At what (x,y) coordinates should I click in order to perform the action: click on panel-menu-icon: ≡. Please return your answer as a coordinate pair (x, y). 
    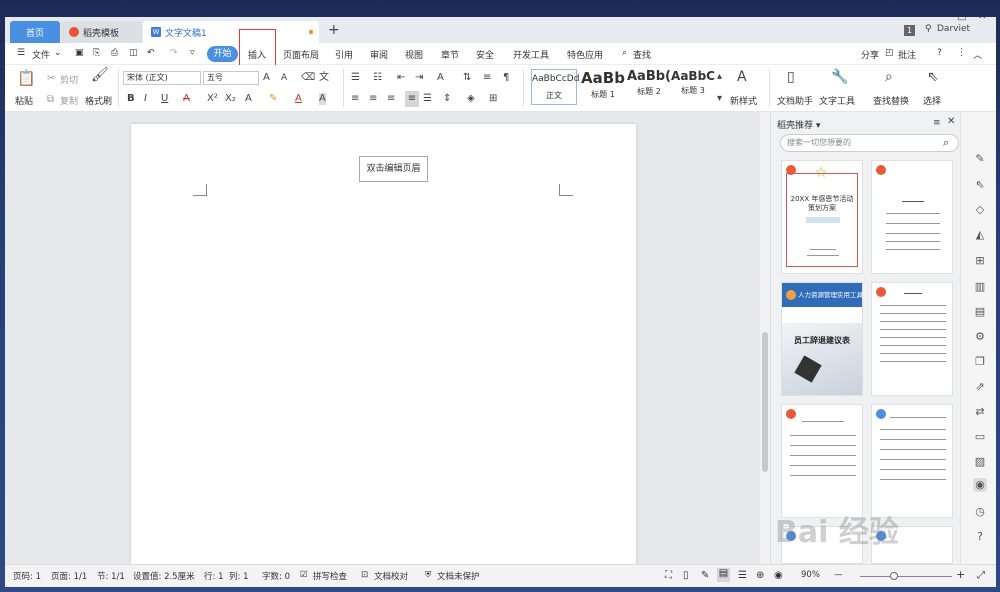
    Looking at the image, I should click on (937, 123).